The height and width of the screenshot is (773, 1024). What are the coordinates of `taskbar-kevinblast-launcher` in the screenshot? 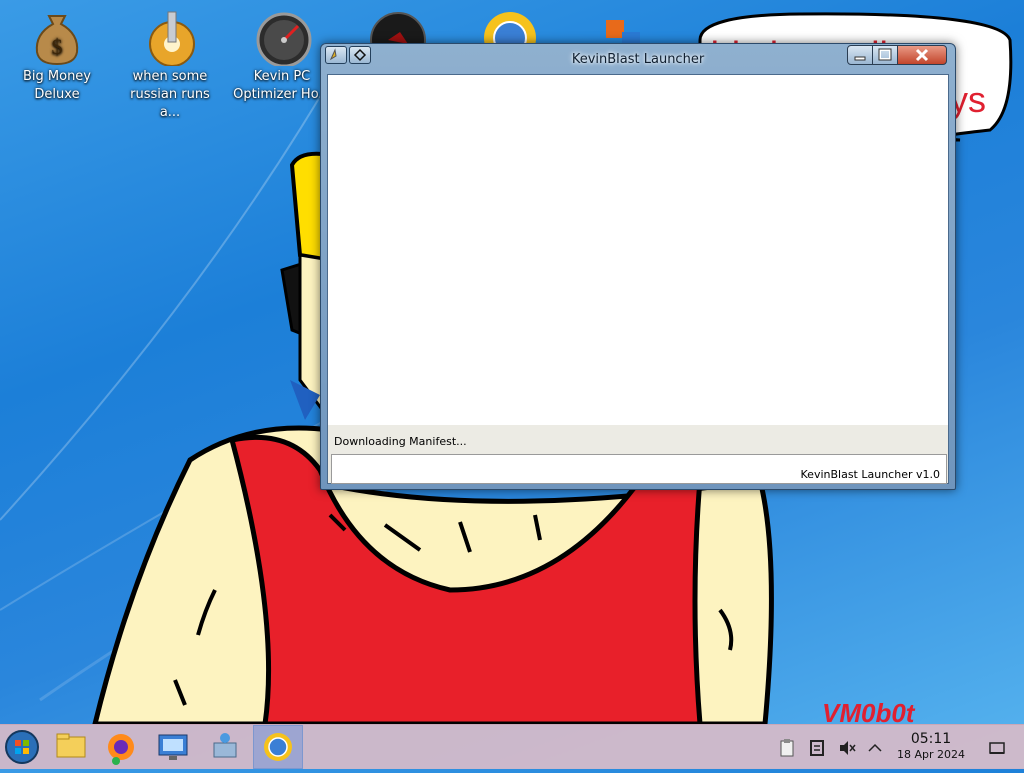 It's located at (278, 747).